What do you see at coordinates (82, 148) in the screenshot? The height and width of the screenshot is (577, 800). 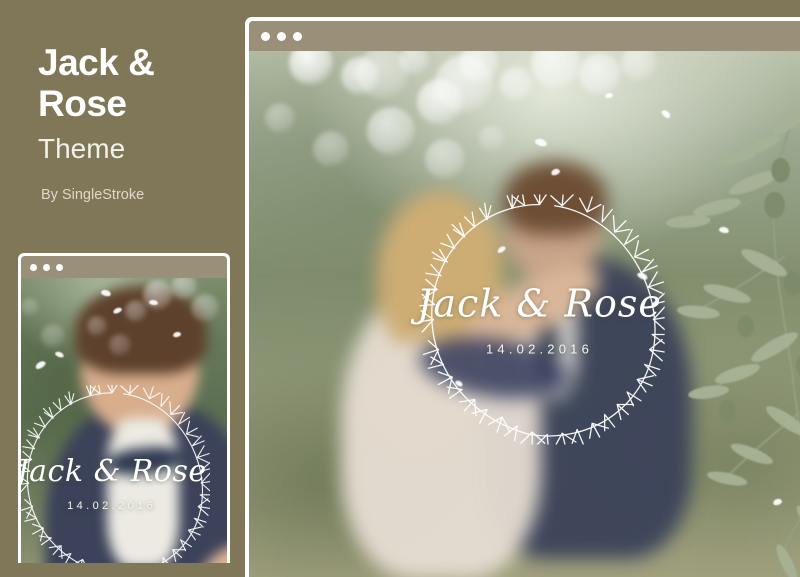 I see `page-subtitle: Theme` at bounding box center [82, 148].